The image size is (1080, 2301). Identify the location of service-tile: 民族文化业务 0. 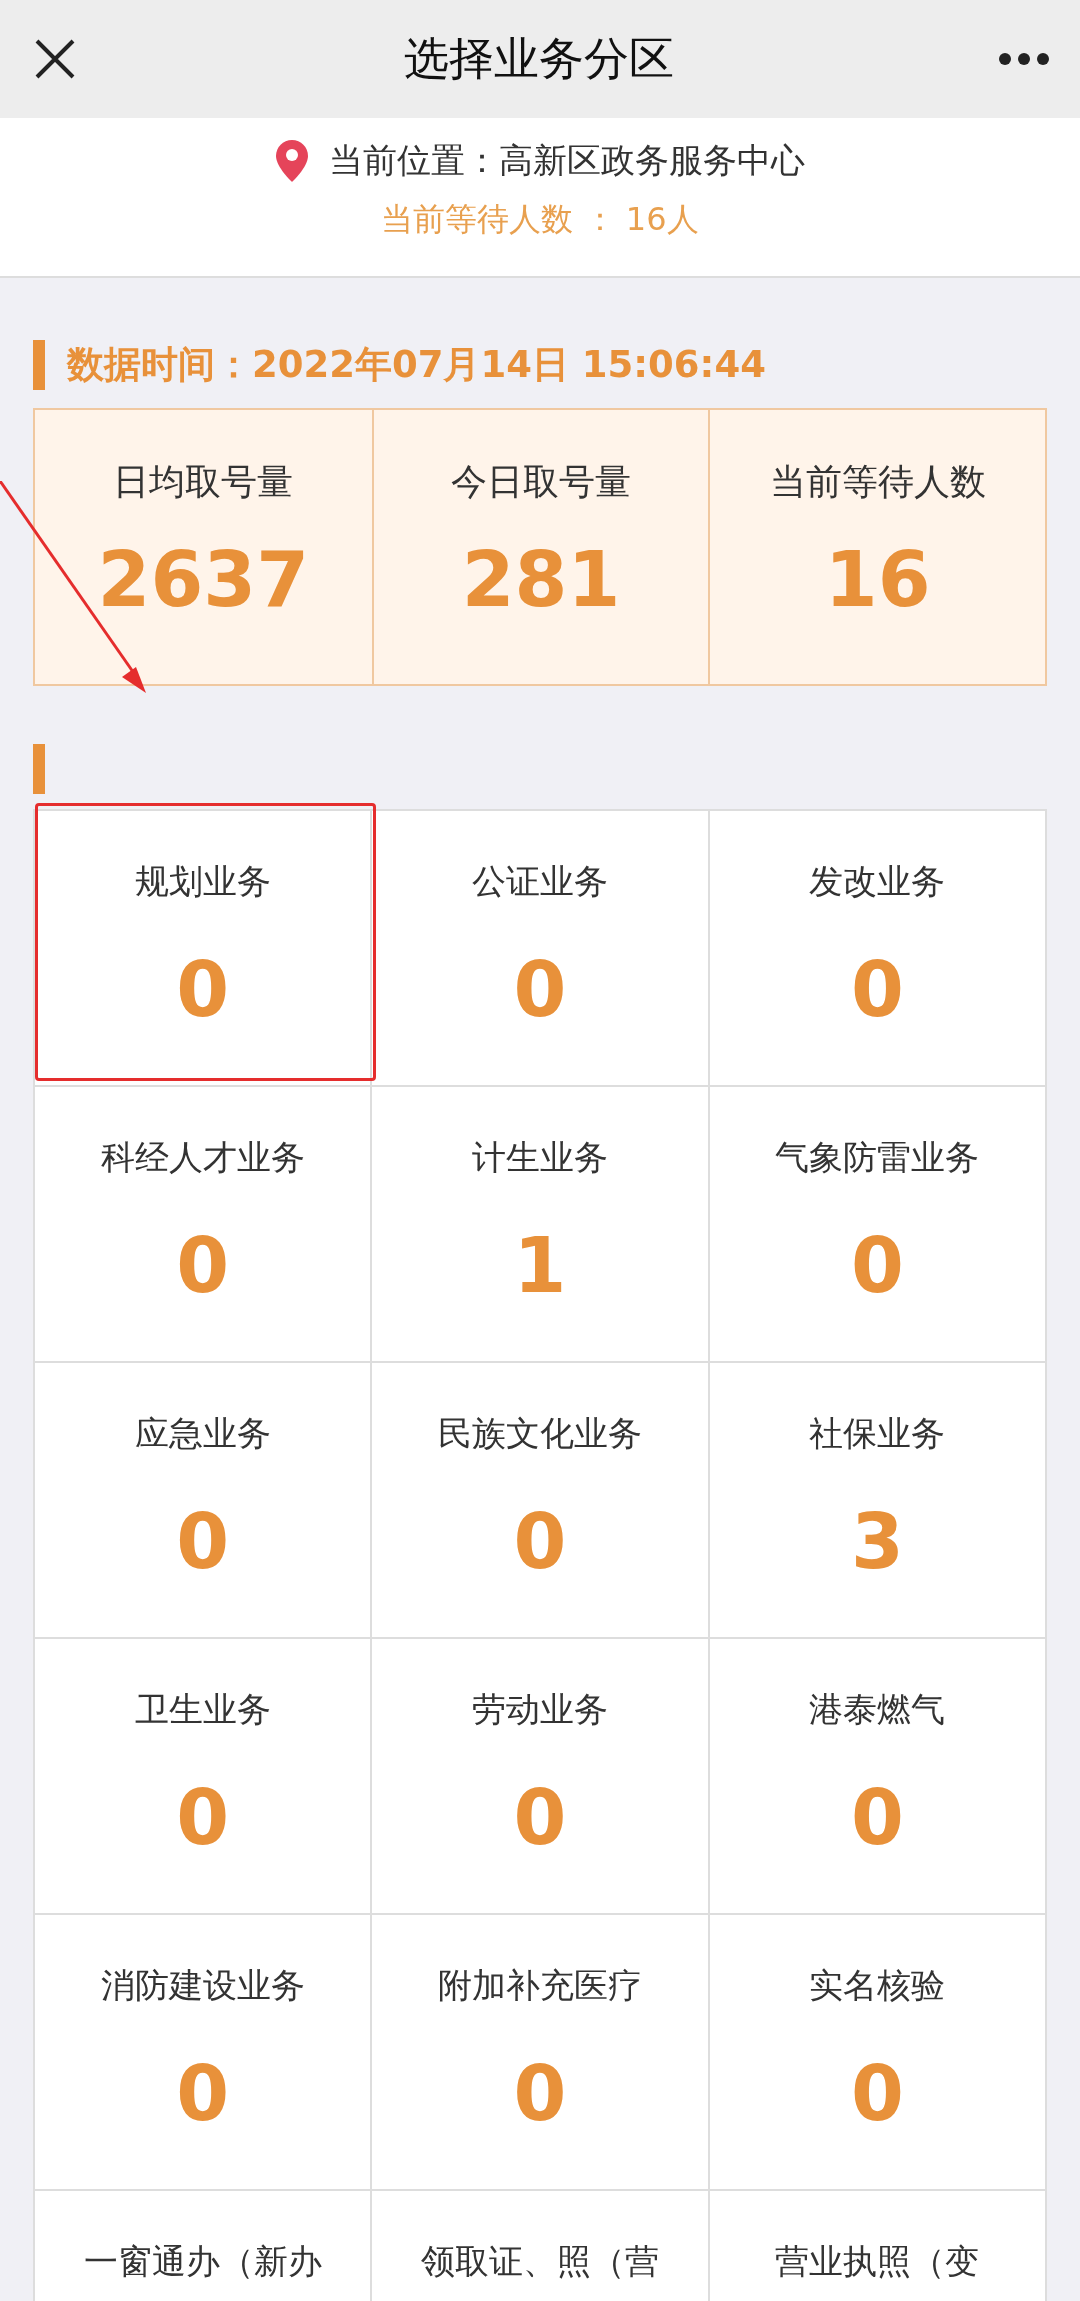
(541, 1501).